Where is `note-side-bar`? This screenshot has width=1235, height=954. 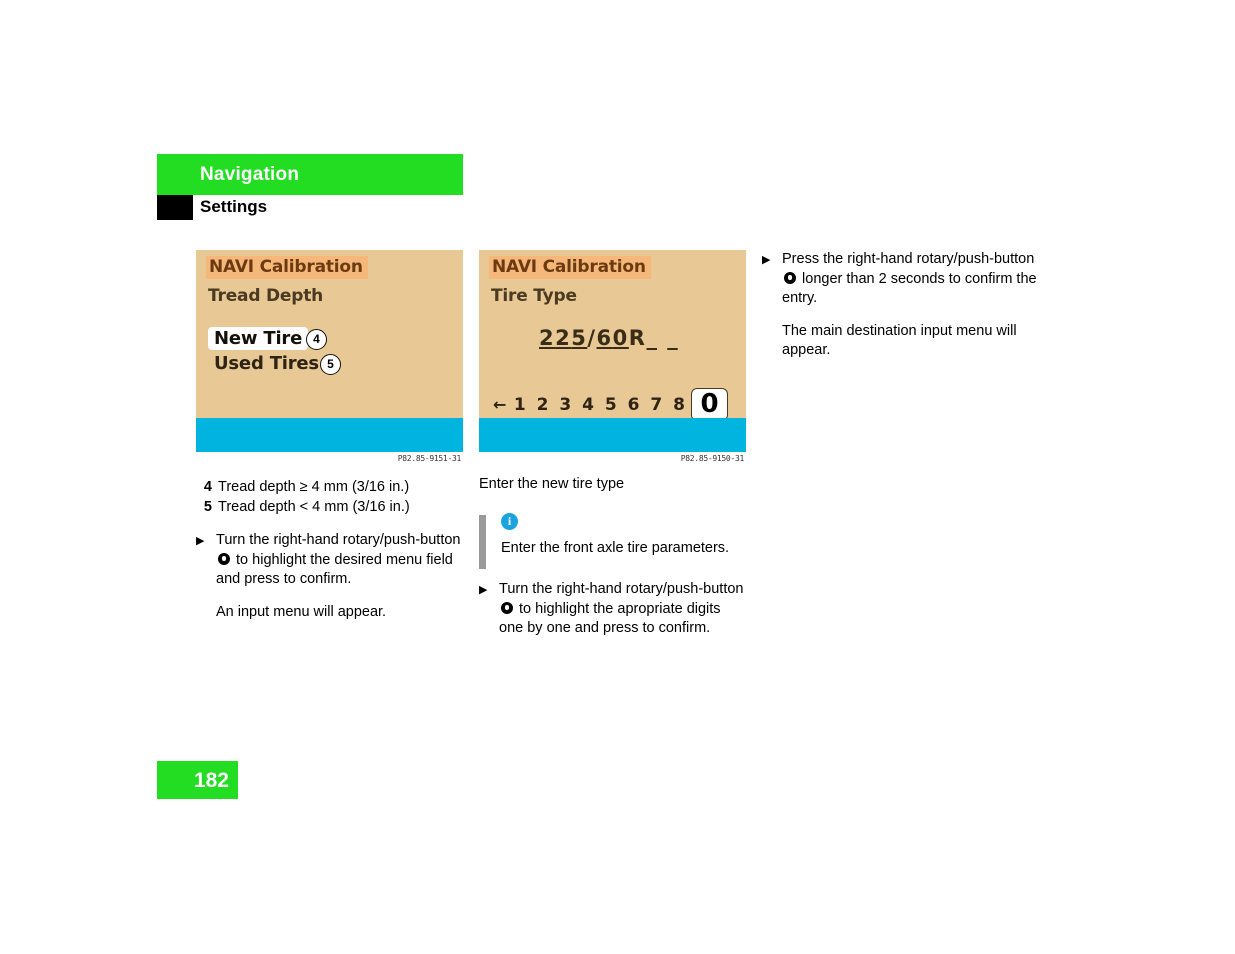 note-side-bar is located at coordinates (482, 541).